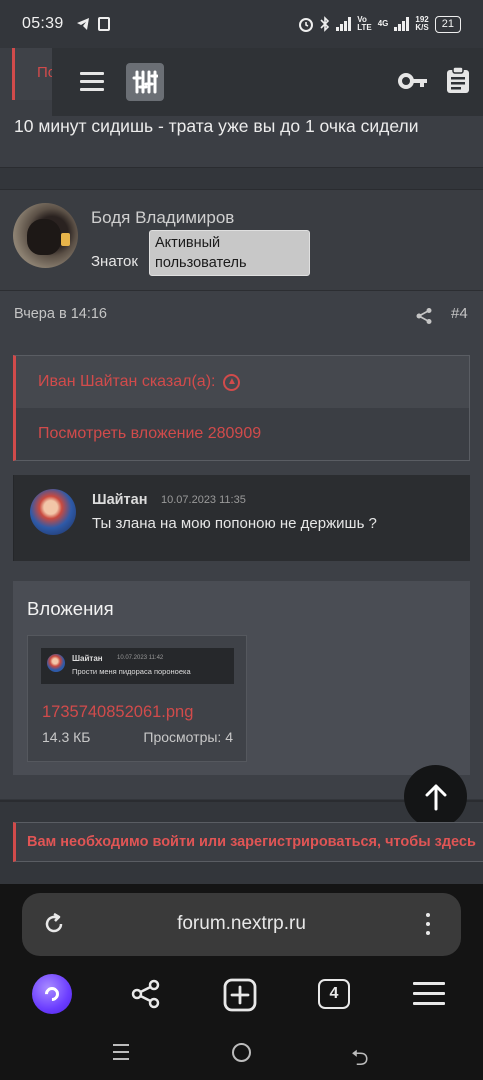 The height and width of the screenshot is (1080, 483). What do you see at coordinates (87, 658) in the screenshot?
I see `thumbnail-author: Шайтан` at bounding box center [87, 658].